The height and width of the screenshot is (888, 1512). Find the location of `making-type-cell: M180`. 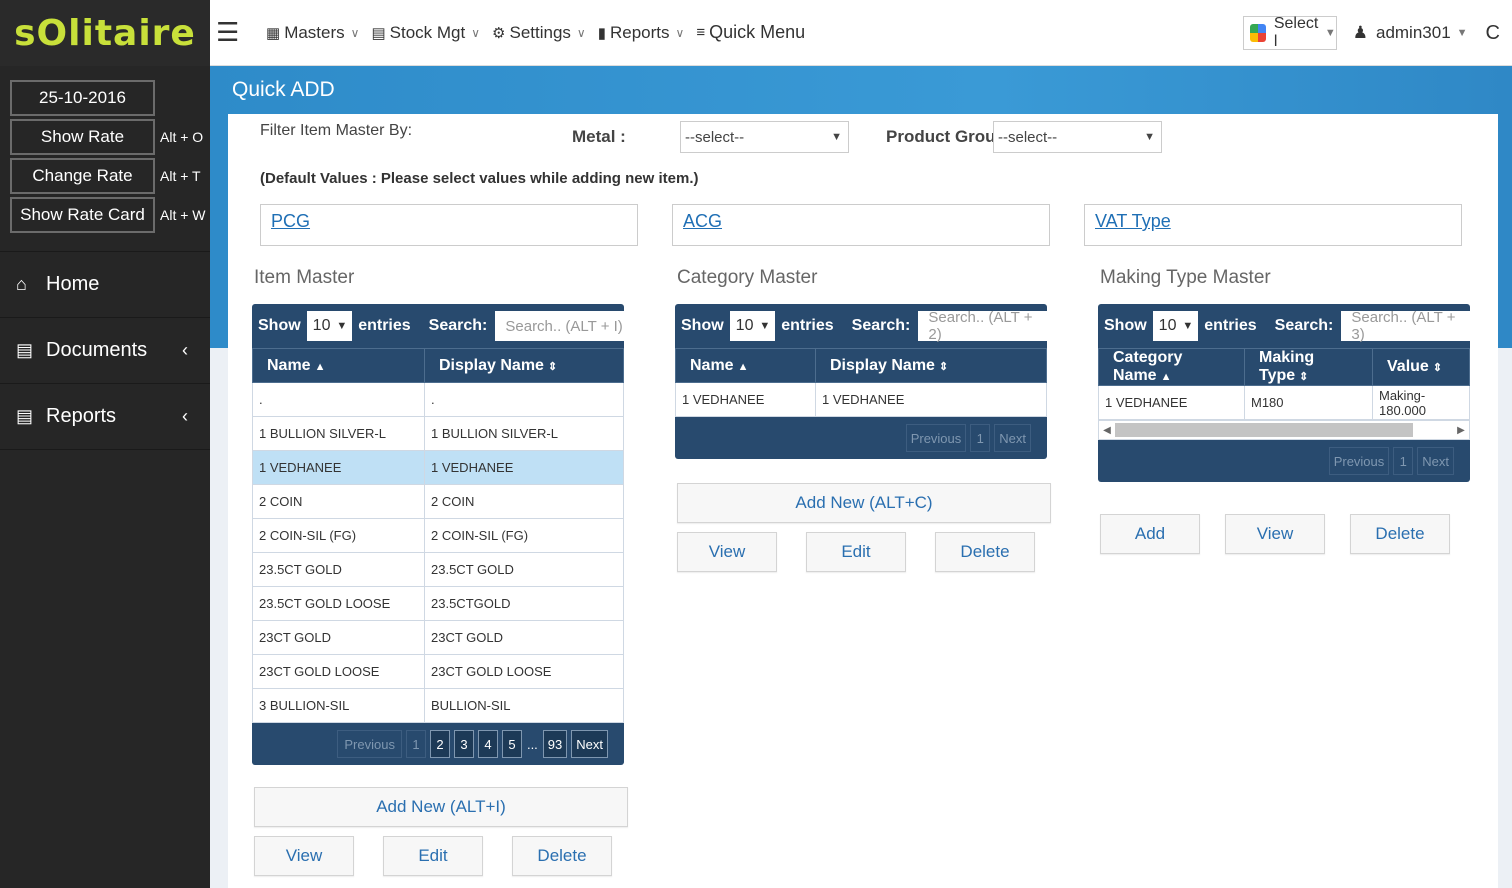

making-type-cell: M180 is located at coordinates (1308, 402).